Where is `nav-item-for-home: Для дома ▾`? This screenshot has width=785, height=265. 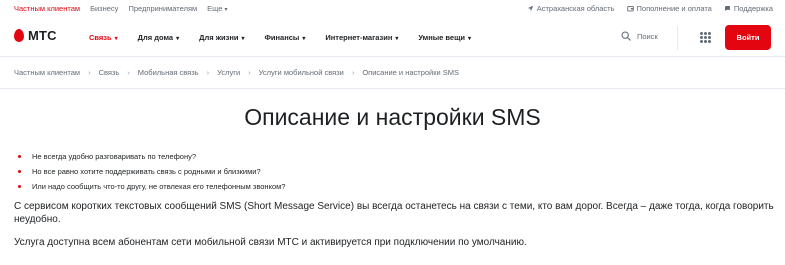 nav-item-for-home: Для дома ▾ is located at coordinates (158, 37).